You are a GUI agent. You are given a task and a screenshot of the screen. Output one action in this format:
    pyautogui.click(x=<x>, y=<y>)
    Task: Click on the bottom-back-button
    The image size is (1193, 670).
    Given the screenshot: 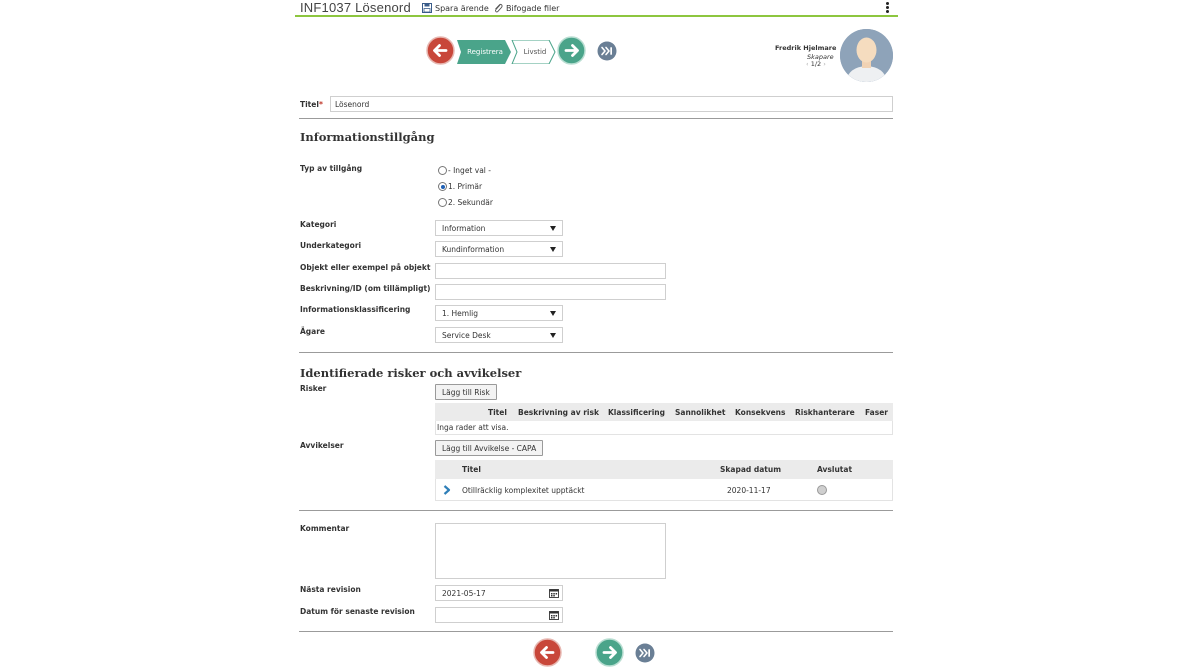 What is the action you would take?
    pyautogui.click(x=547, y=652)
    